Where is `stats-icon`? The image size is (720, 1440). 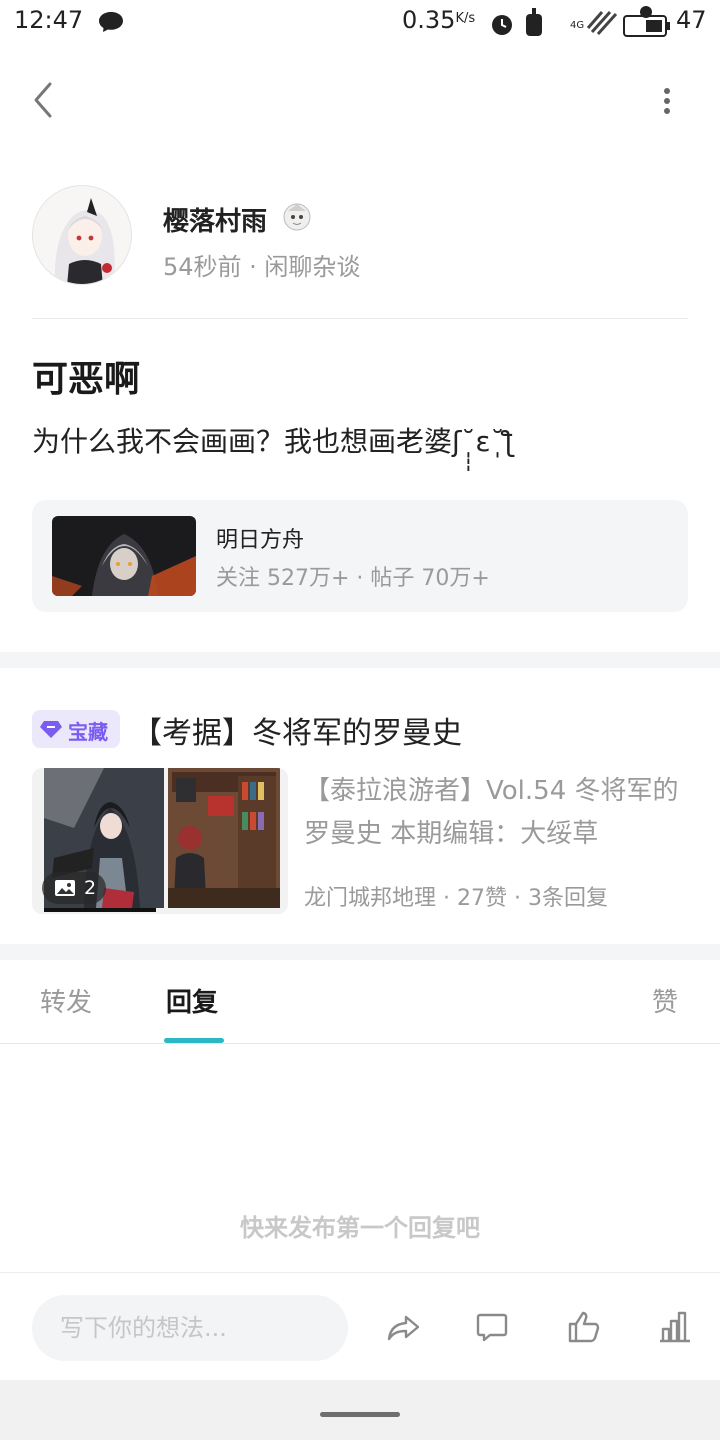
stats-icon is located at coordinates (674, 1327).